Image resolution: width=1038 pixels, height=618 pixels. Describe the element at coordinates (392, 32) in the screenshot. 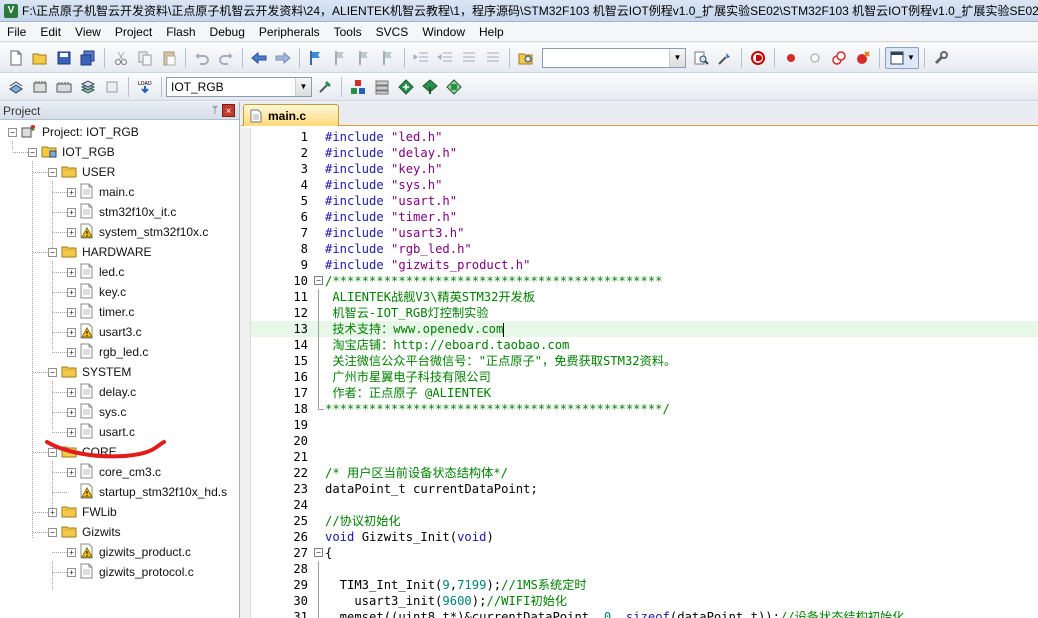

I see `menu-svcs: SVCS` at that location.